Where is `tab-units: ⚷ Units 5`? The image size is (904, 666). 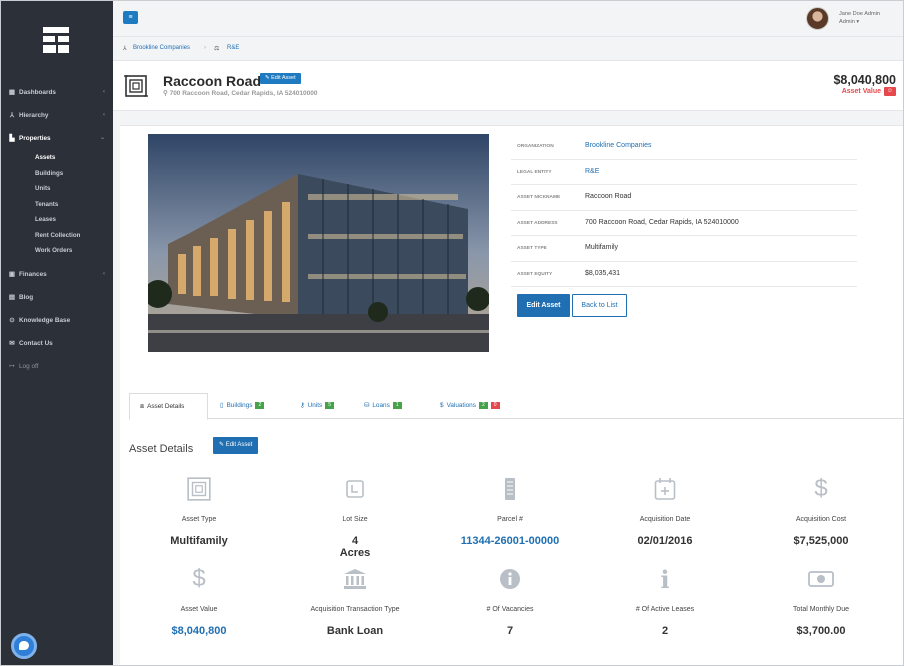 tab-units: ⚷ Units 5 is located at coordinates (322, 406).